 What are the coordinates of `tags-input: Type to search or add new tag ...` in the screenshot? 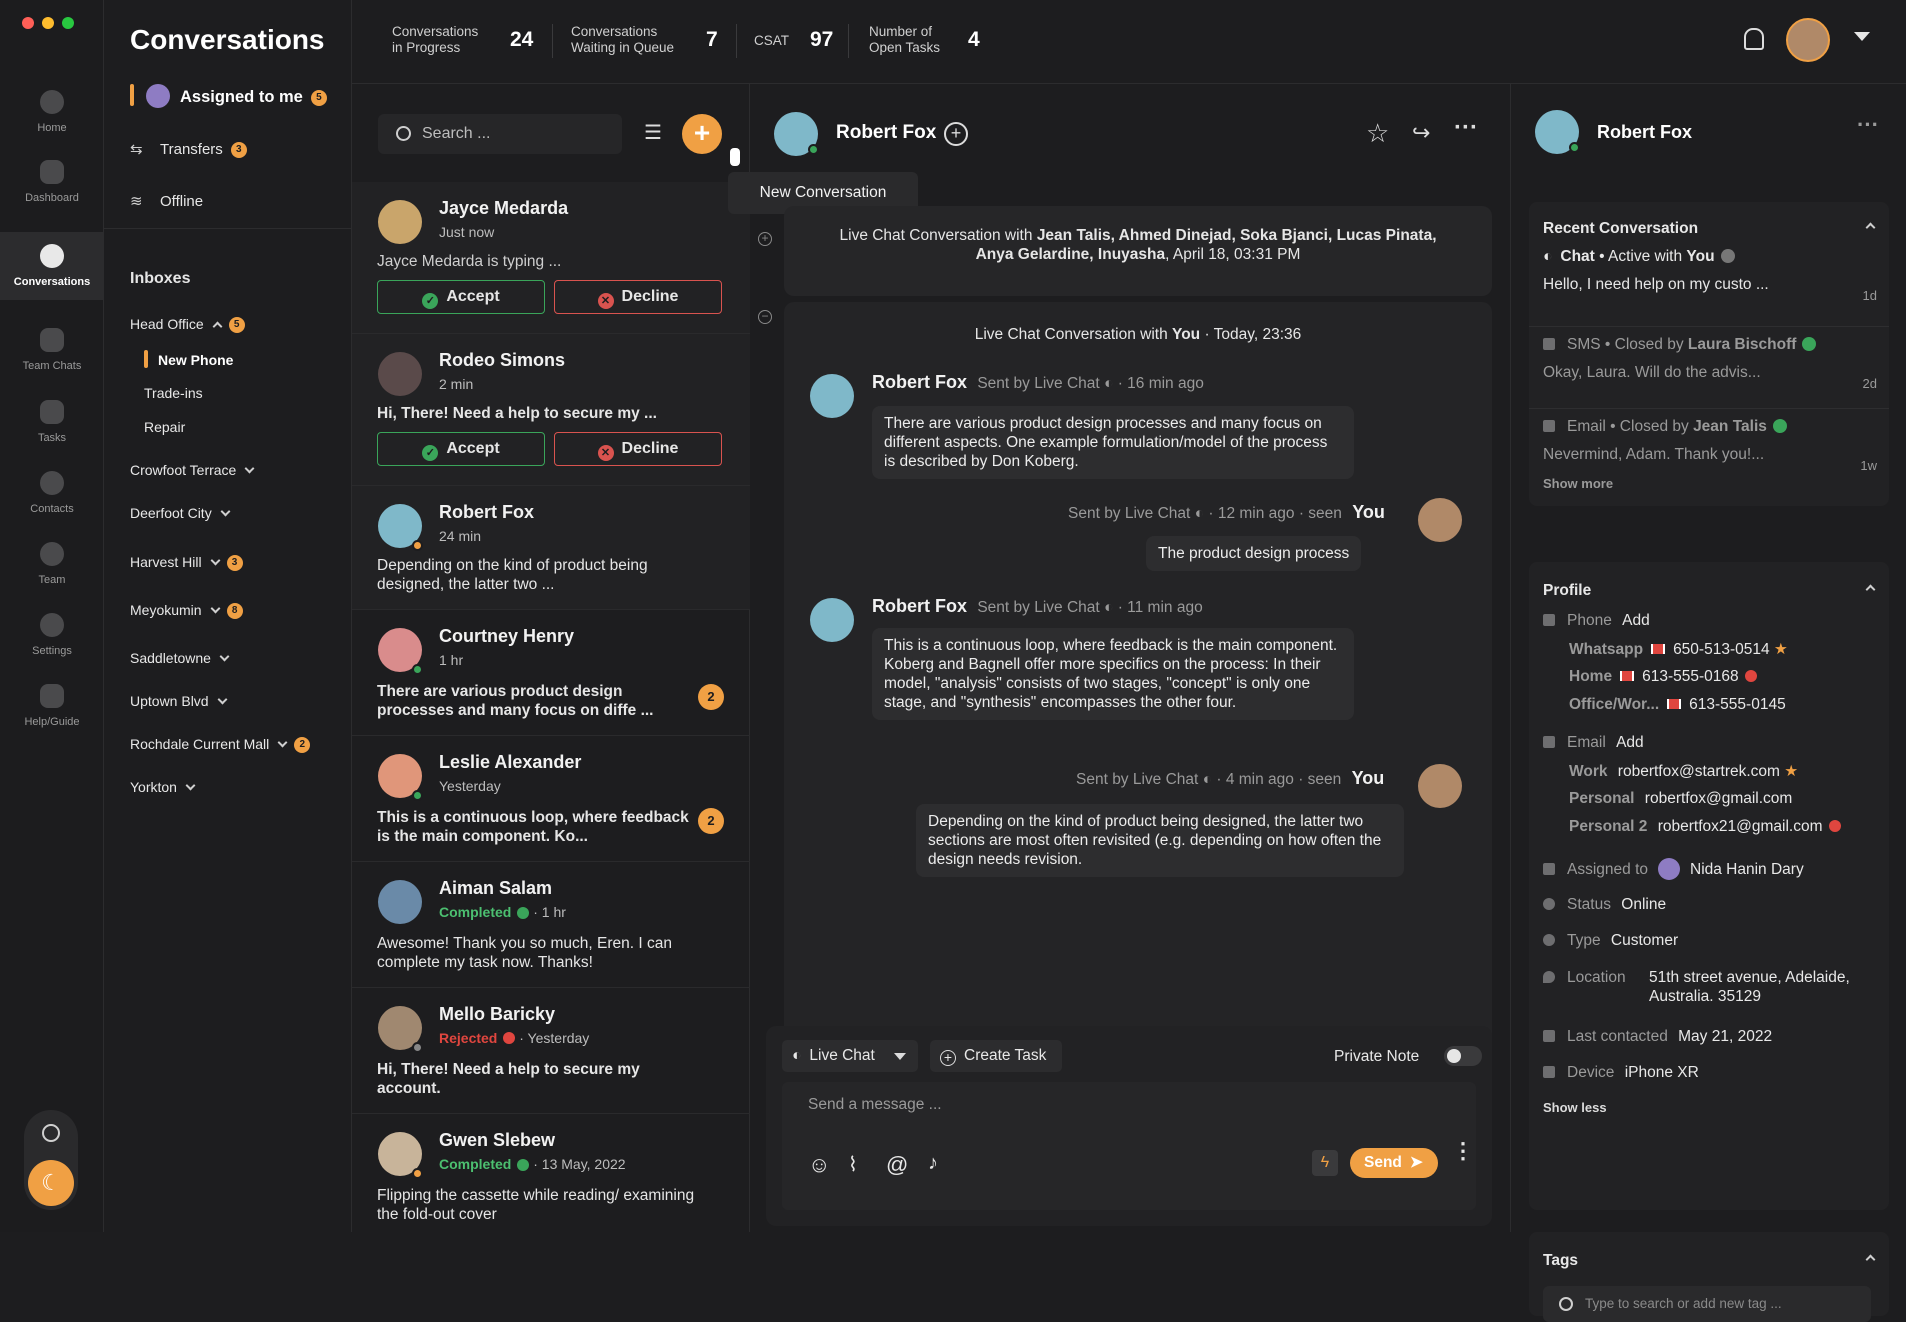 It's located at (1683, 1303).